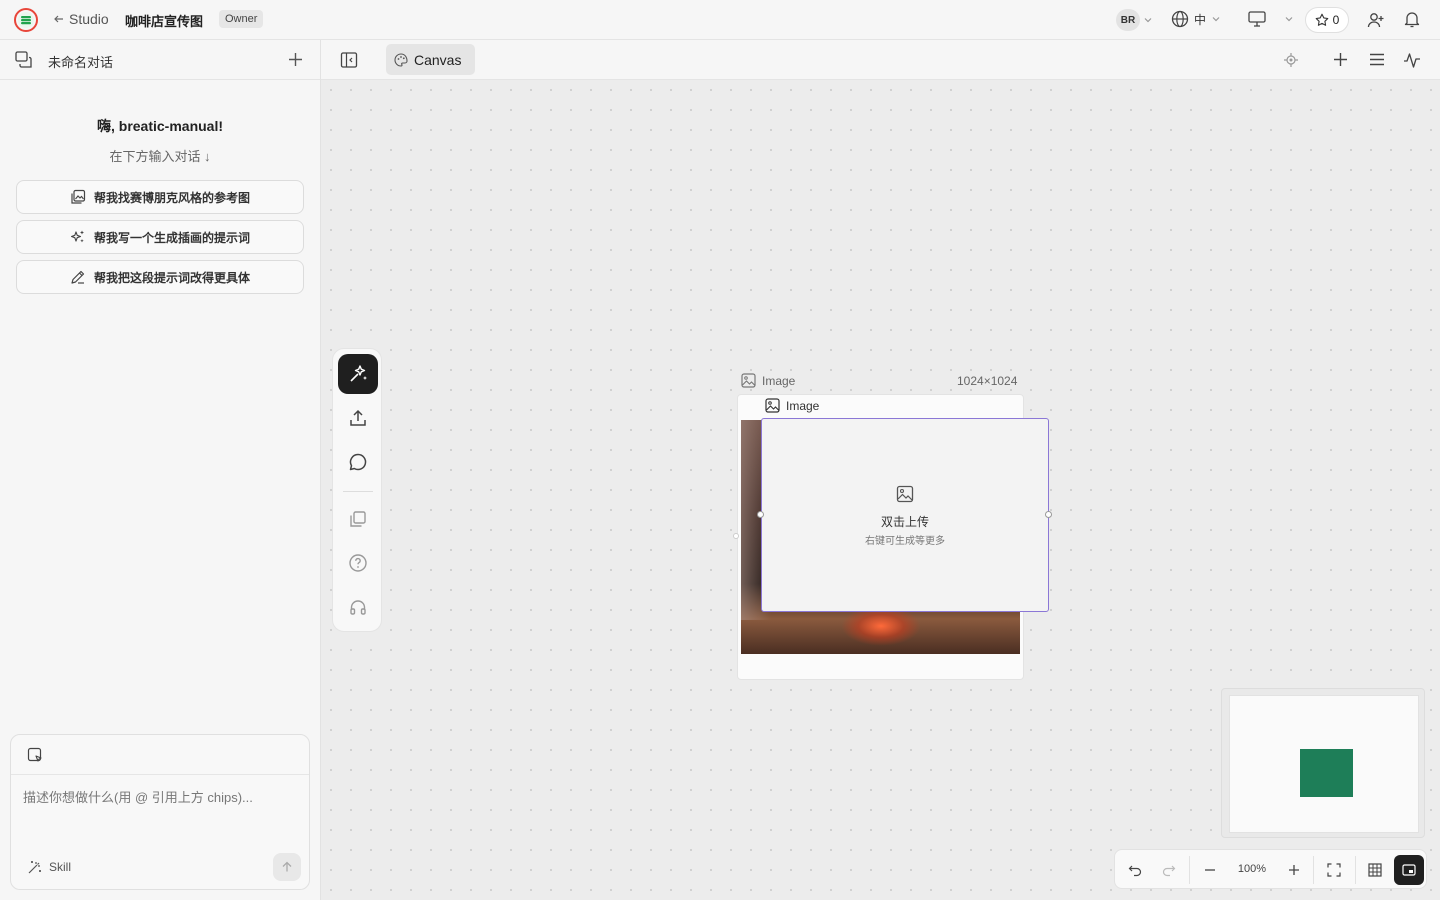 The width and height of the screenshot is (1440, 900). Describe the element at coordinates (905, 541) in the screenshot. I see `upload-subtitle: 右键可生成等更多` at that location.